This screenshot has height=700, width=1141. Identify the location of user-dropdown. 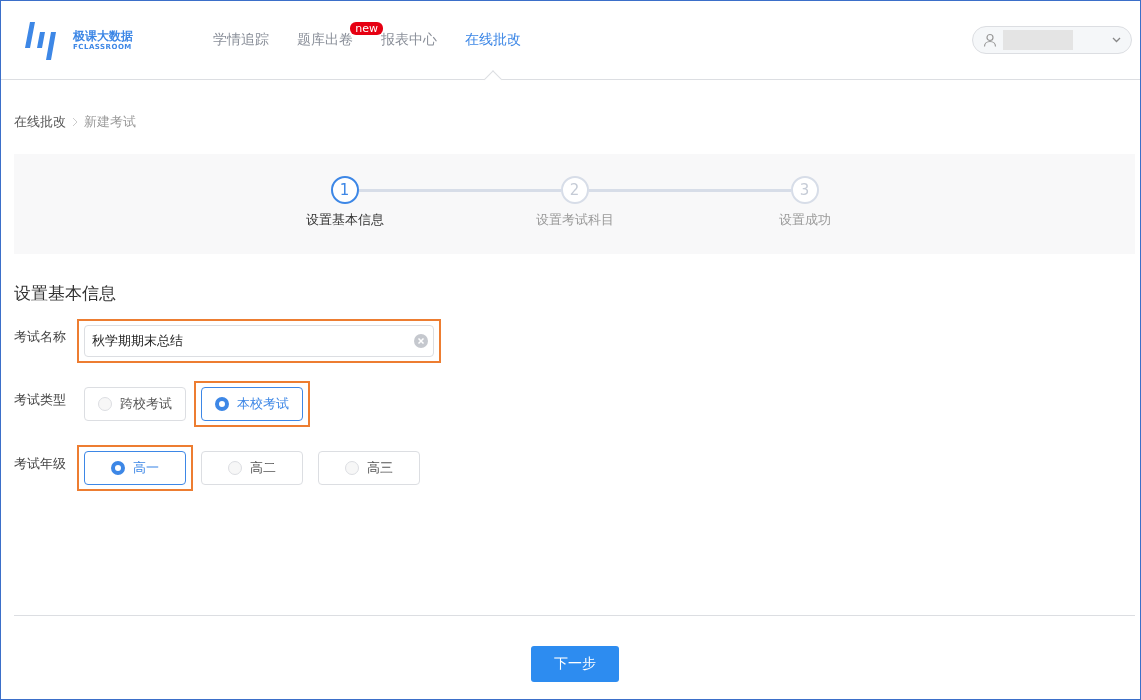
(1052, 40).